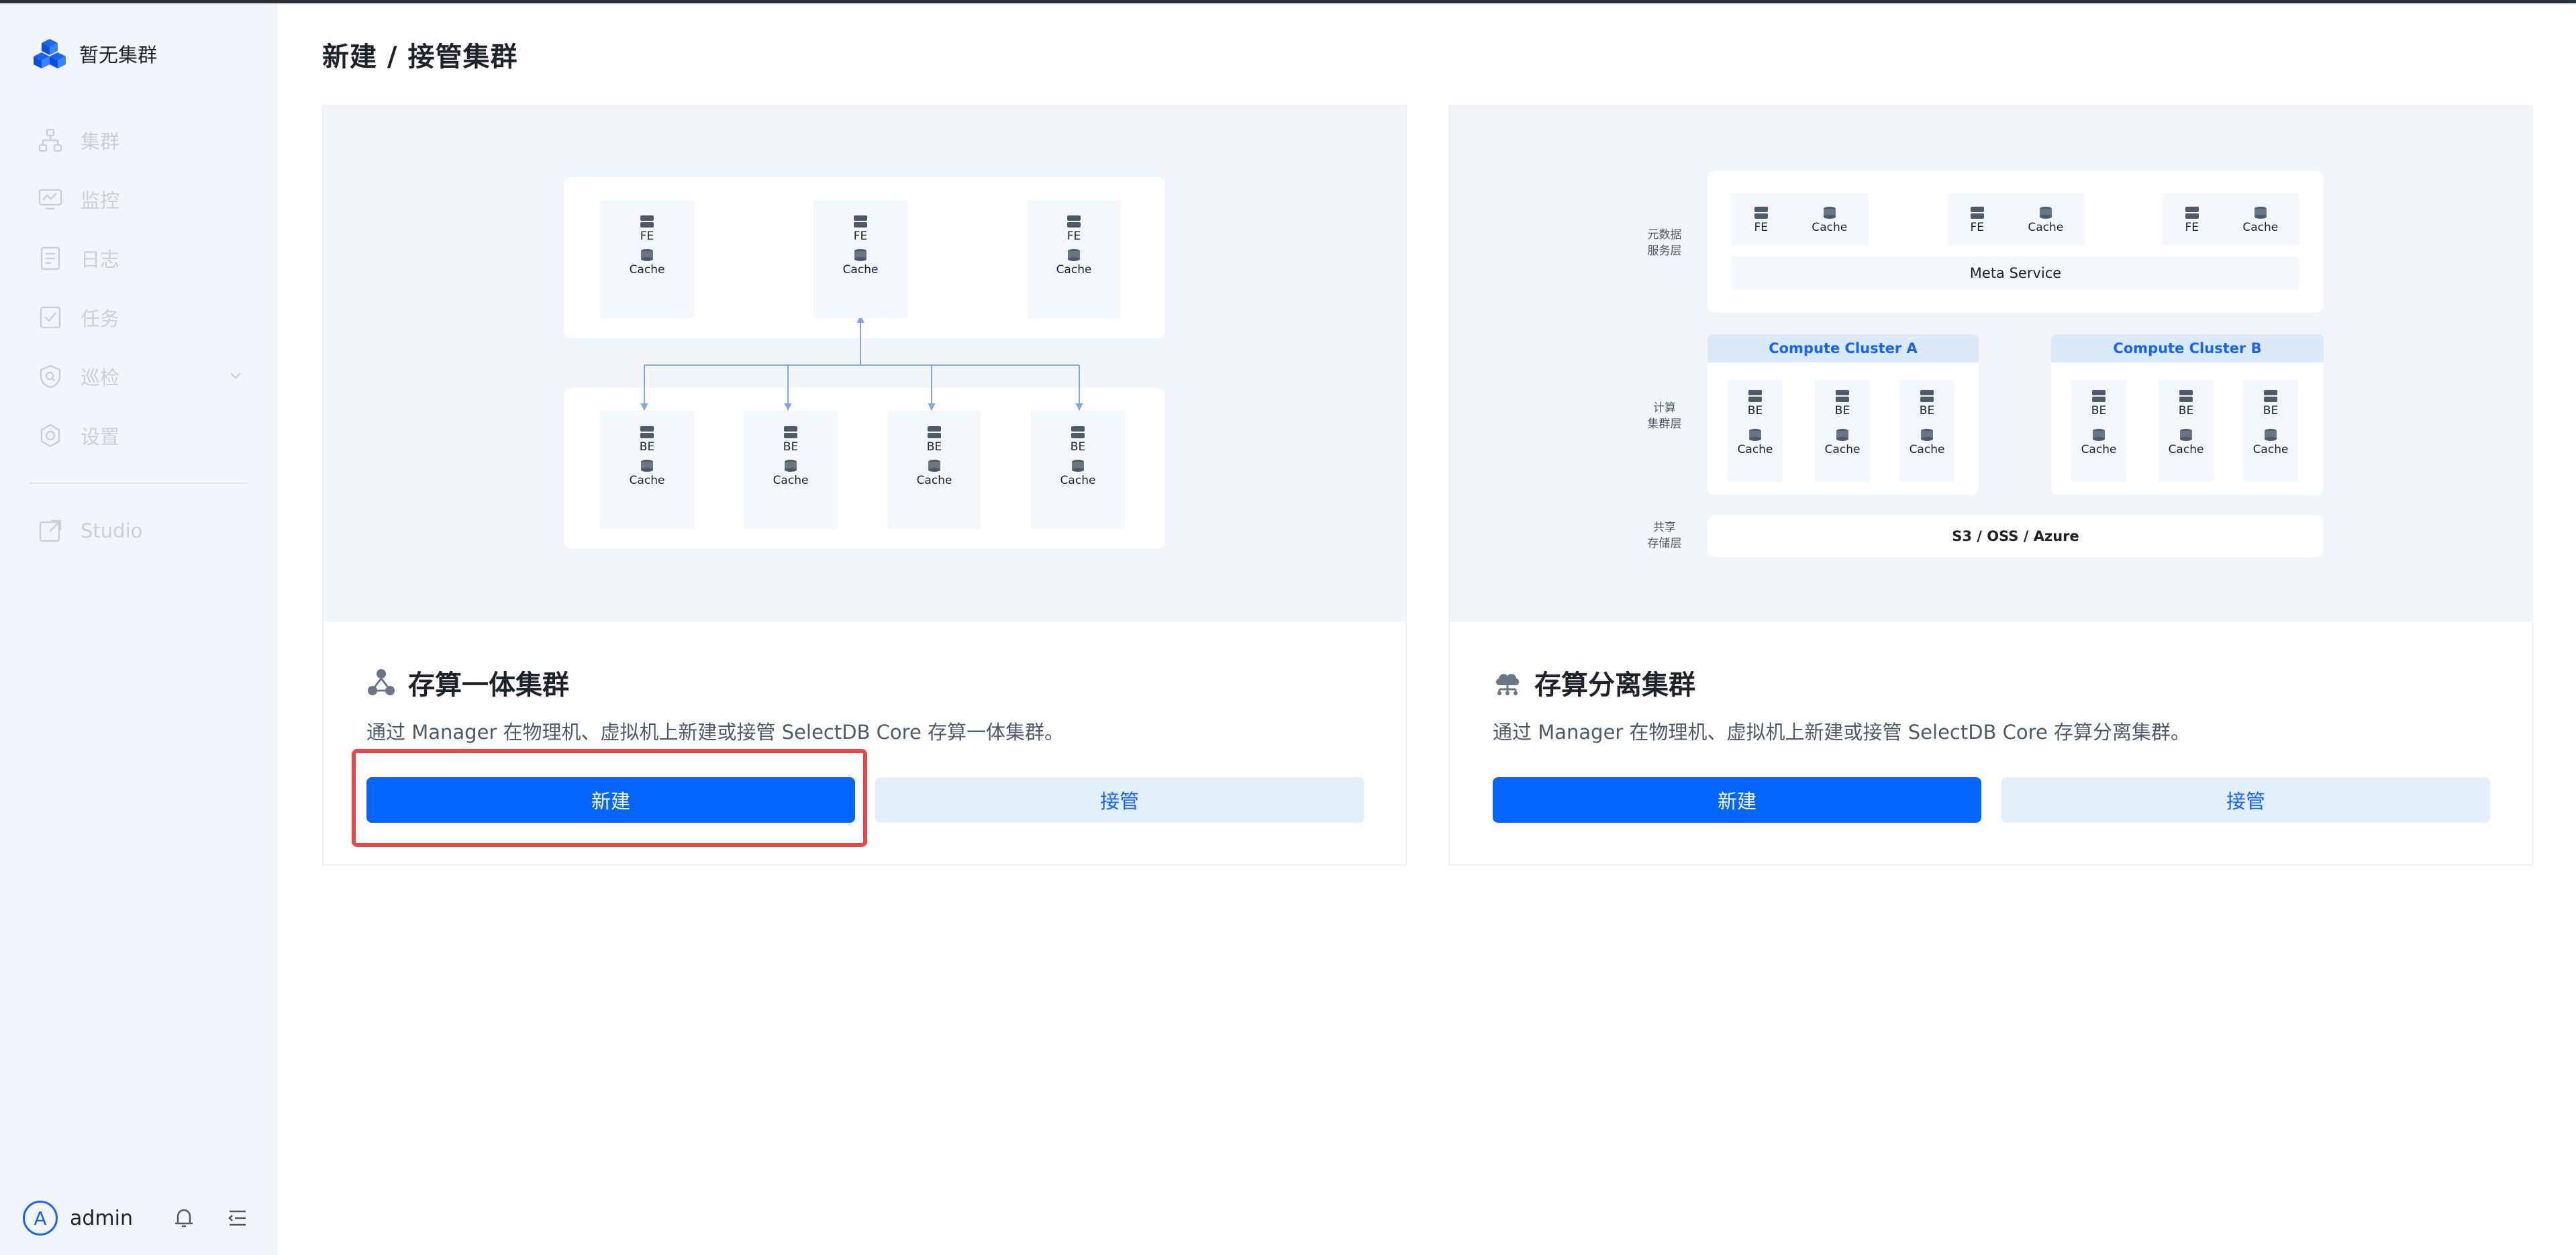  Describe the element at coordinates (50, 436) in the screenshot. I see `gear-icon` at that location.